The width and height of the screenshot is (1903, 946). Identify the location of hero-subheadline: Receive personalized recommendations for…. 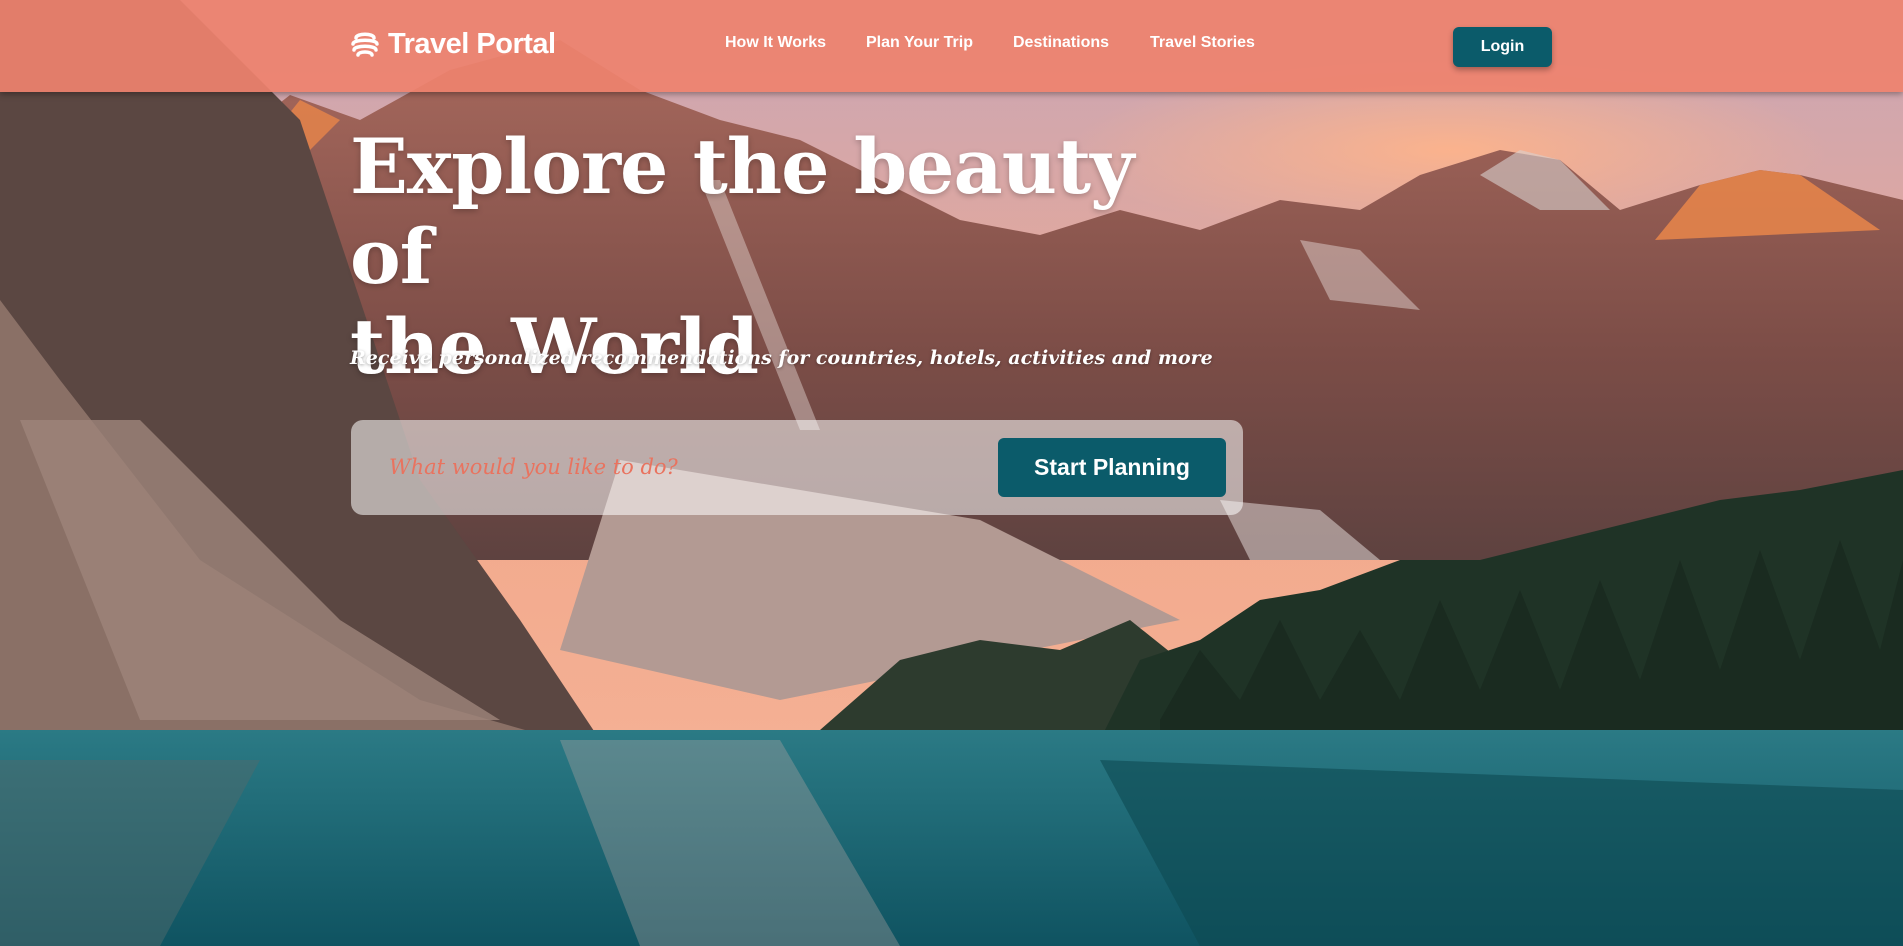
(781, 358).